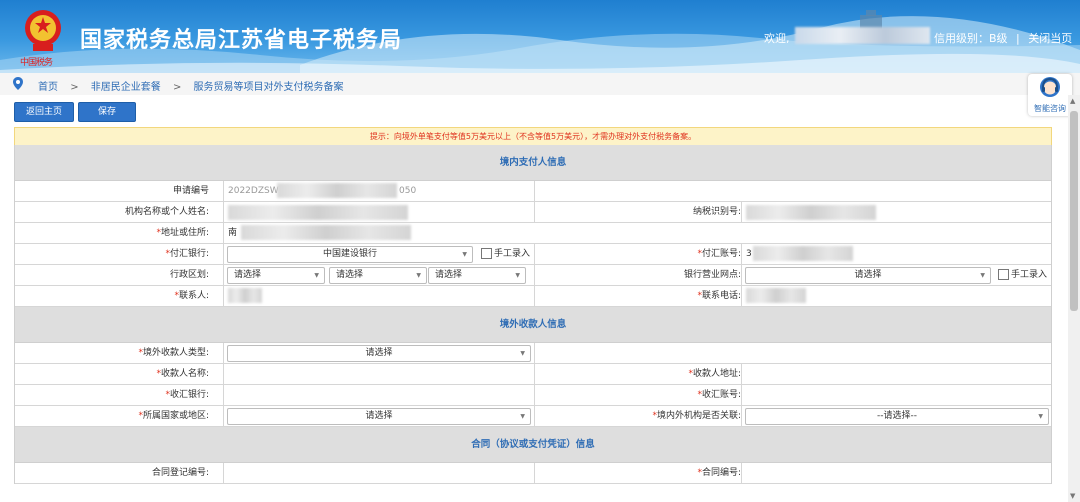 This screenshot has width=1080, height=502. Describe the element at coordinates (712, 275) in the screenshot. I see `bank-branch-label: 银行营业网点:` at that location.